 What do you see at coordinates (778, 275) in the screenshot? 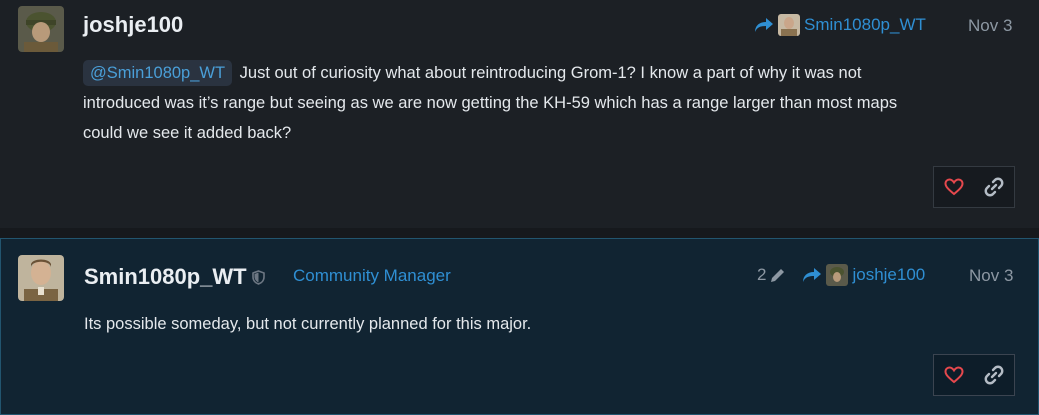
I see `pencil-icon` at bounding box center [778, 275].